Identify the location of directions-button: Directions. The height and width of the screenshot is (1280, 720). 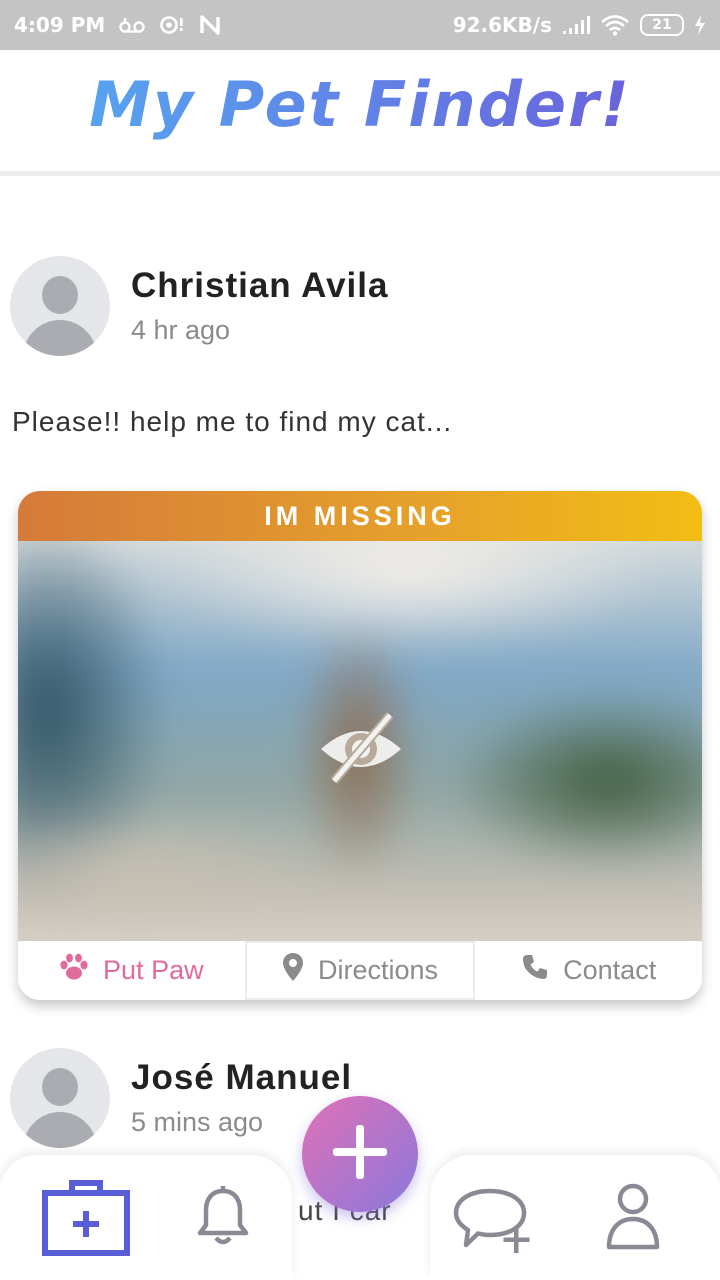
(360, 970).